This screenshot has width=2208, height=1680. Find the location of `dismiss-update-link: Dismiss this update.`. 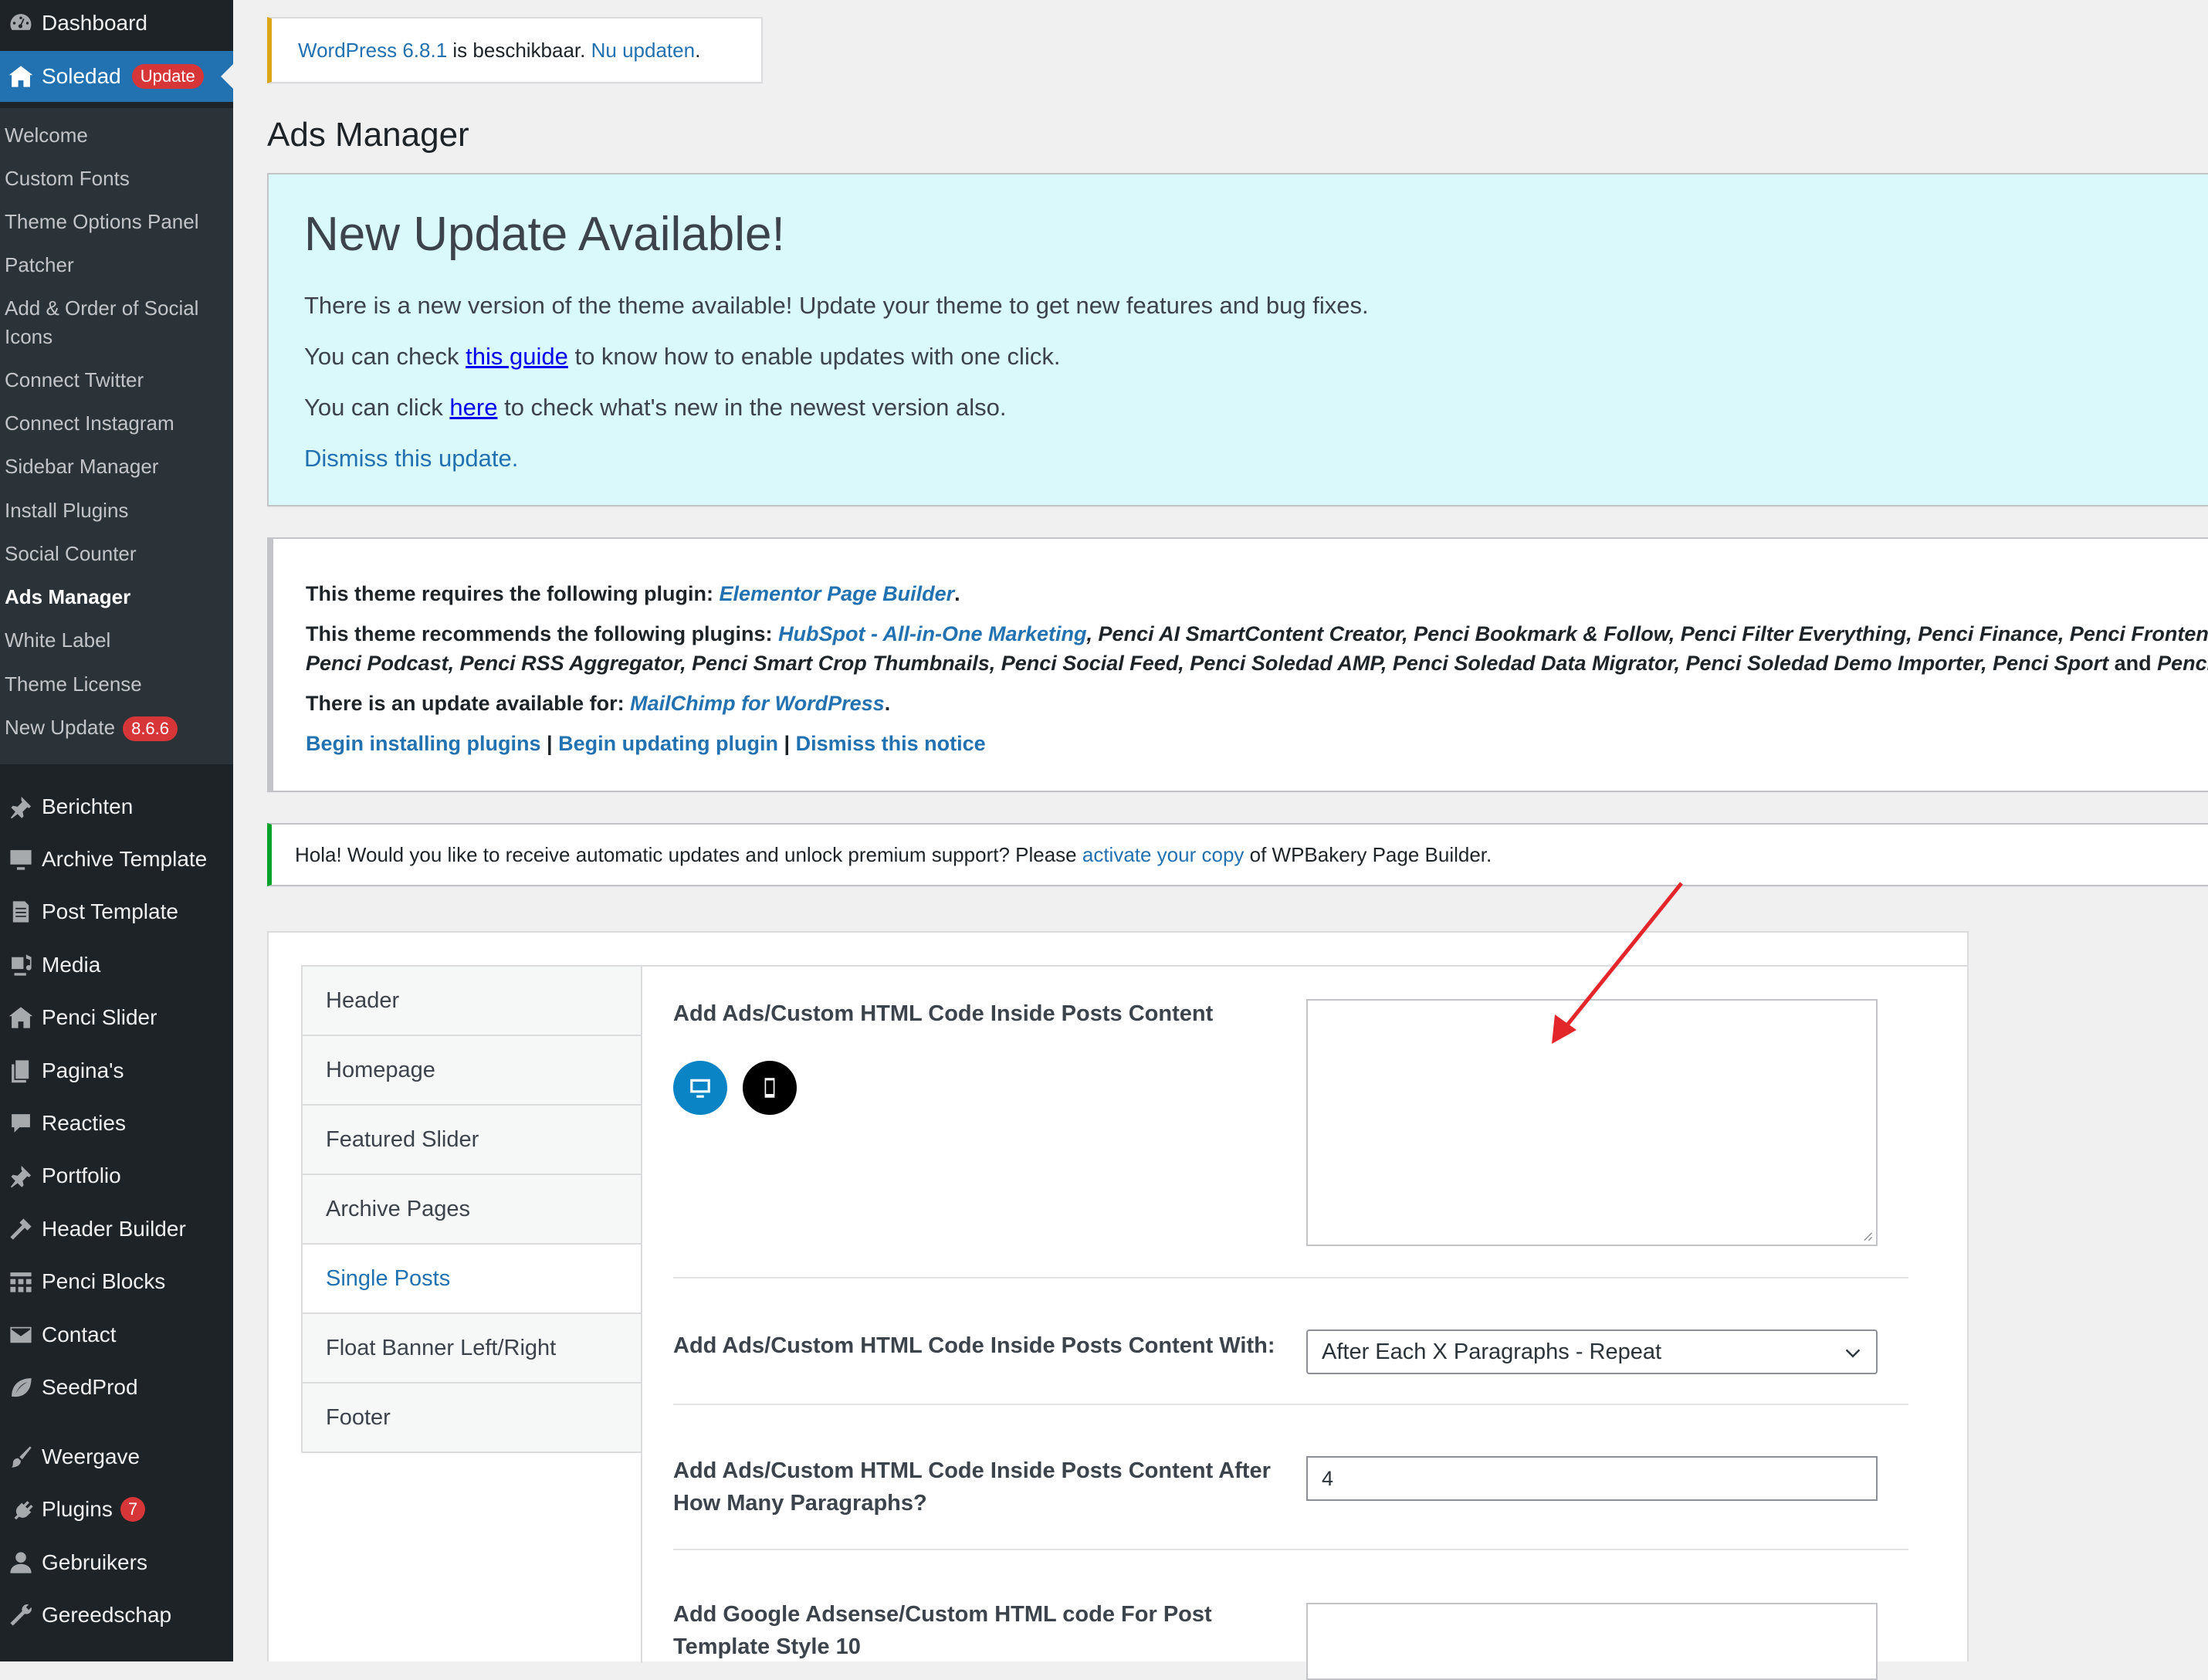

dismiss-update-link: Dismiss this update. is located at coordinates (411, 458).